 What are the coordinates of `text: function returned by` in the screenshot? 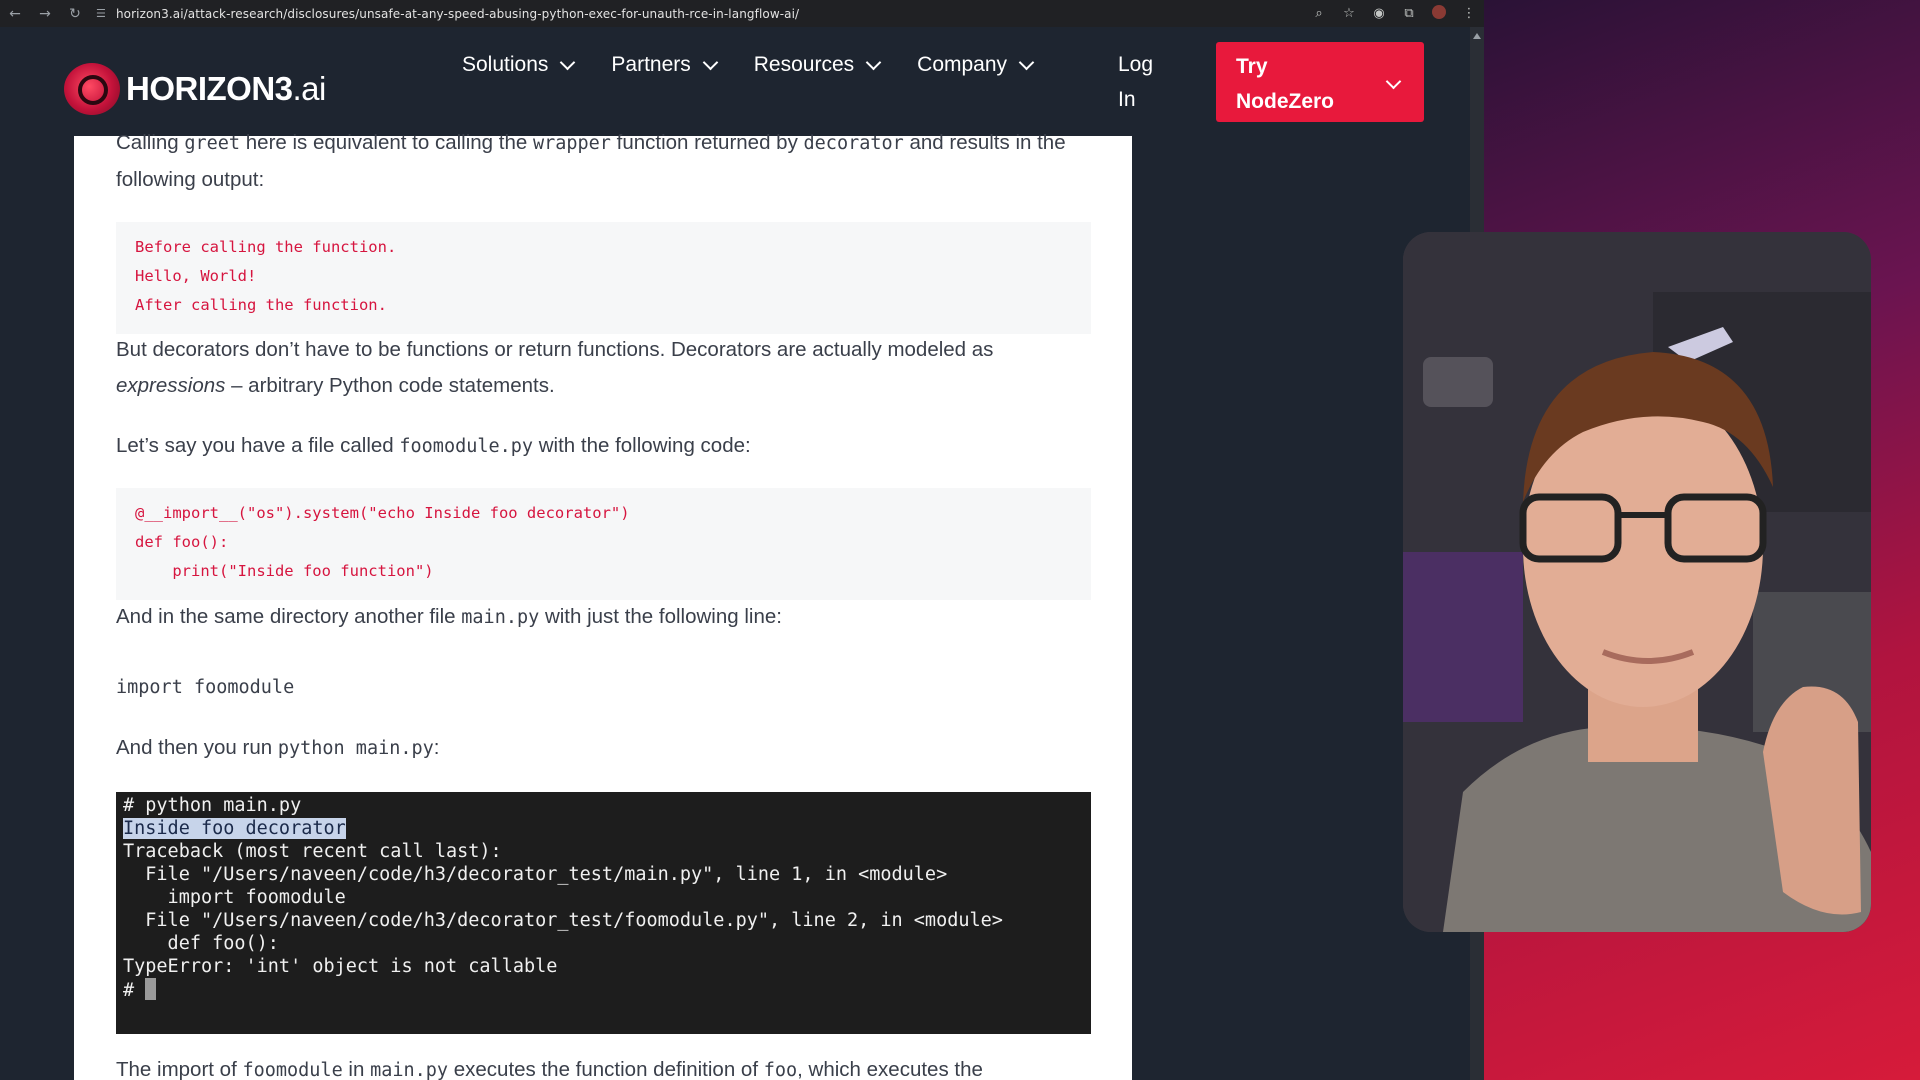 It's located at (707, 142).